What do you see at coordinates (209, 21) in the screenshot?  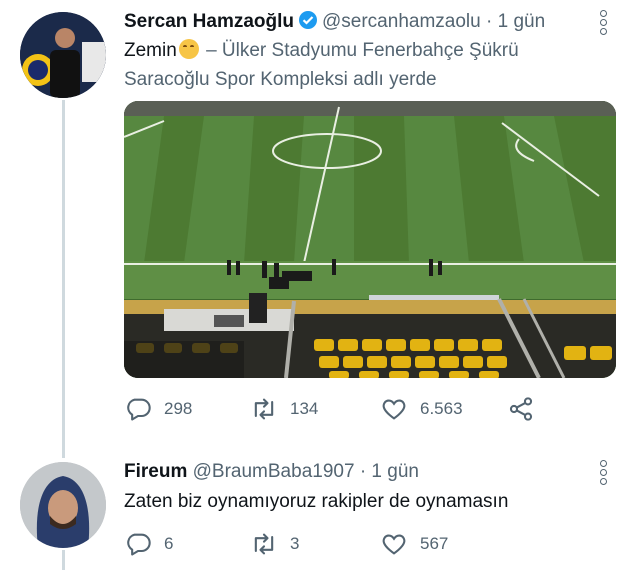 I see `author-name: Sercan Hamzaoğlu` at bounding box center [209, 21].